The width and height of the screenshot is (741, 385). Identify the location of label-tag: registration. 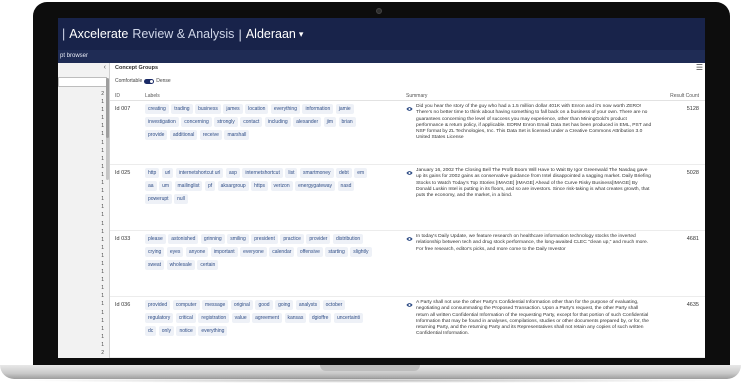
(214, 318).